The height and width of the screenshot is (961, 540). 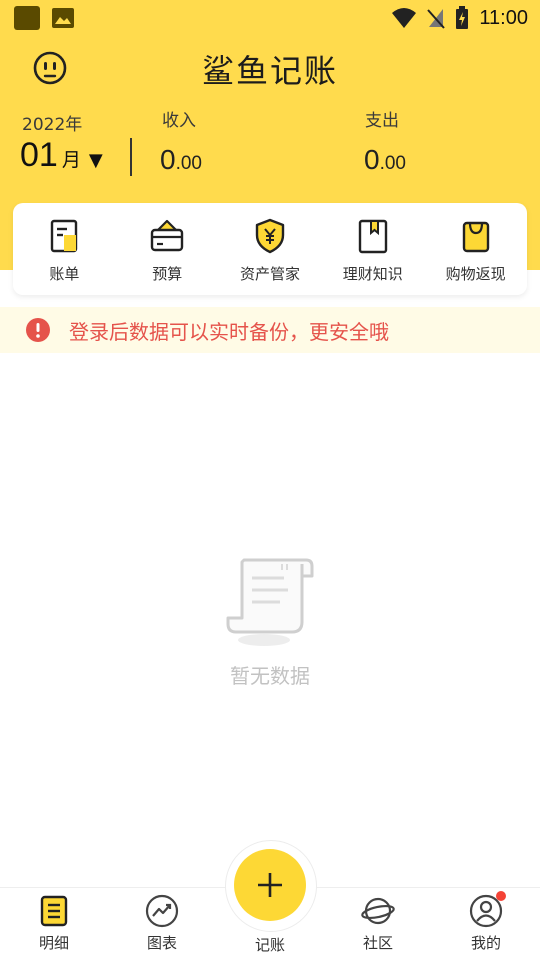 I want to click on shortcut-card: 账单 预算 资产管家 理财知识 购物返现, so click(x=270, y=249).